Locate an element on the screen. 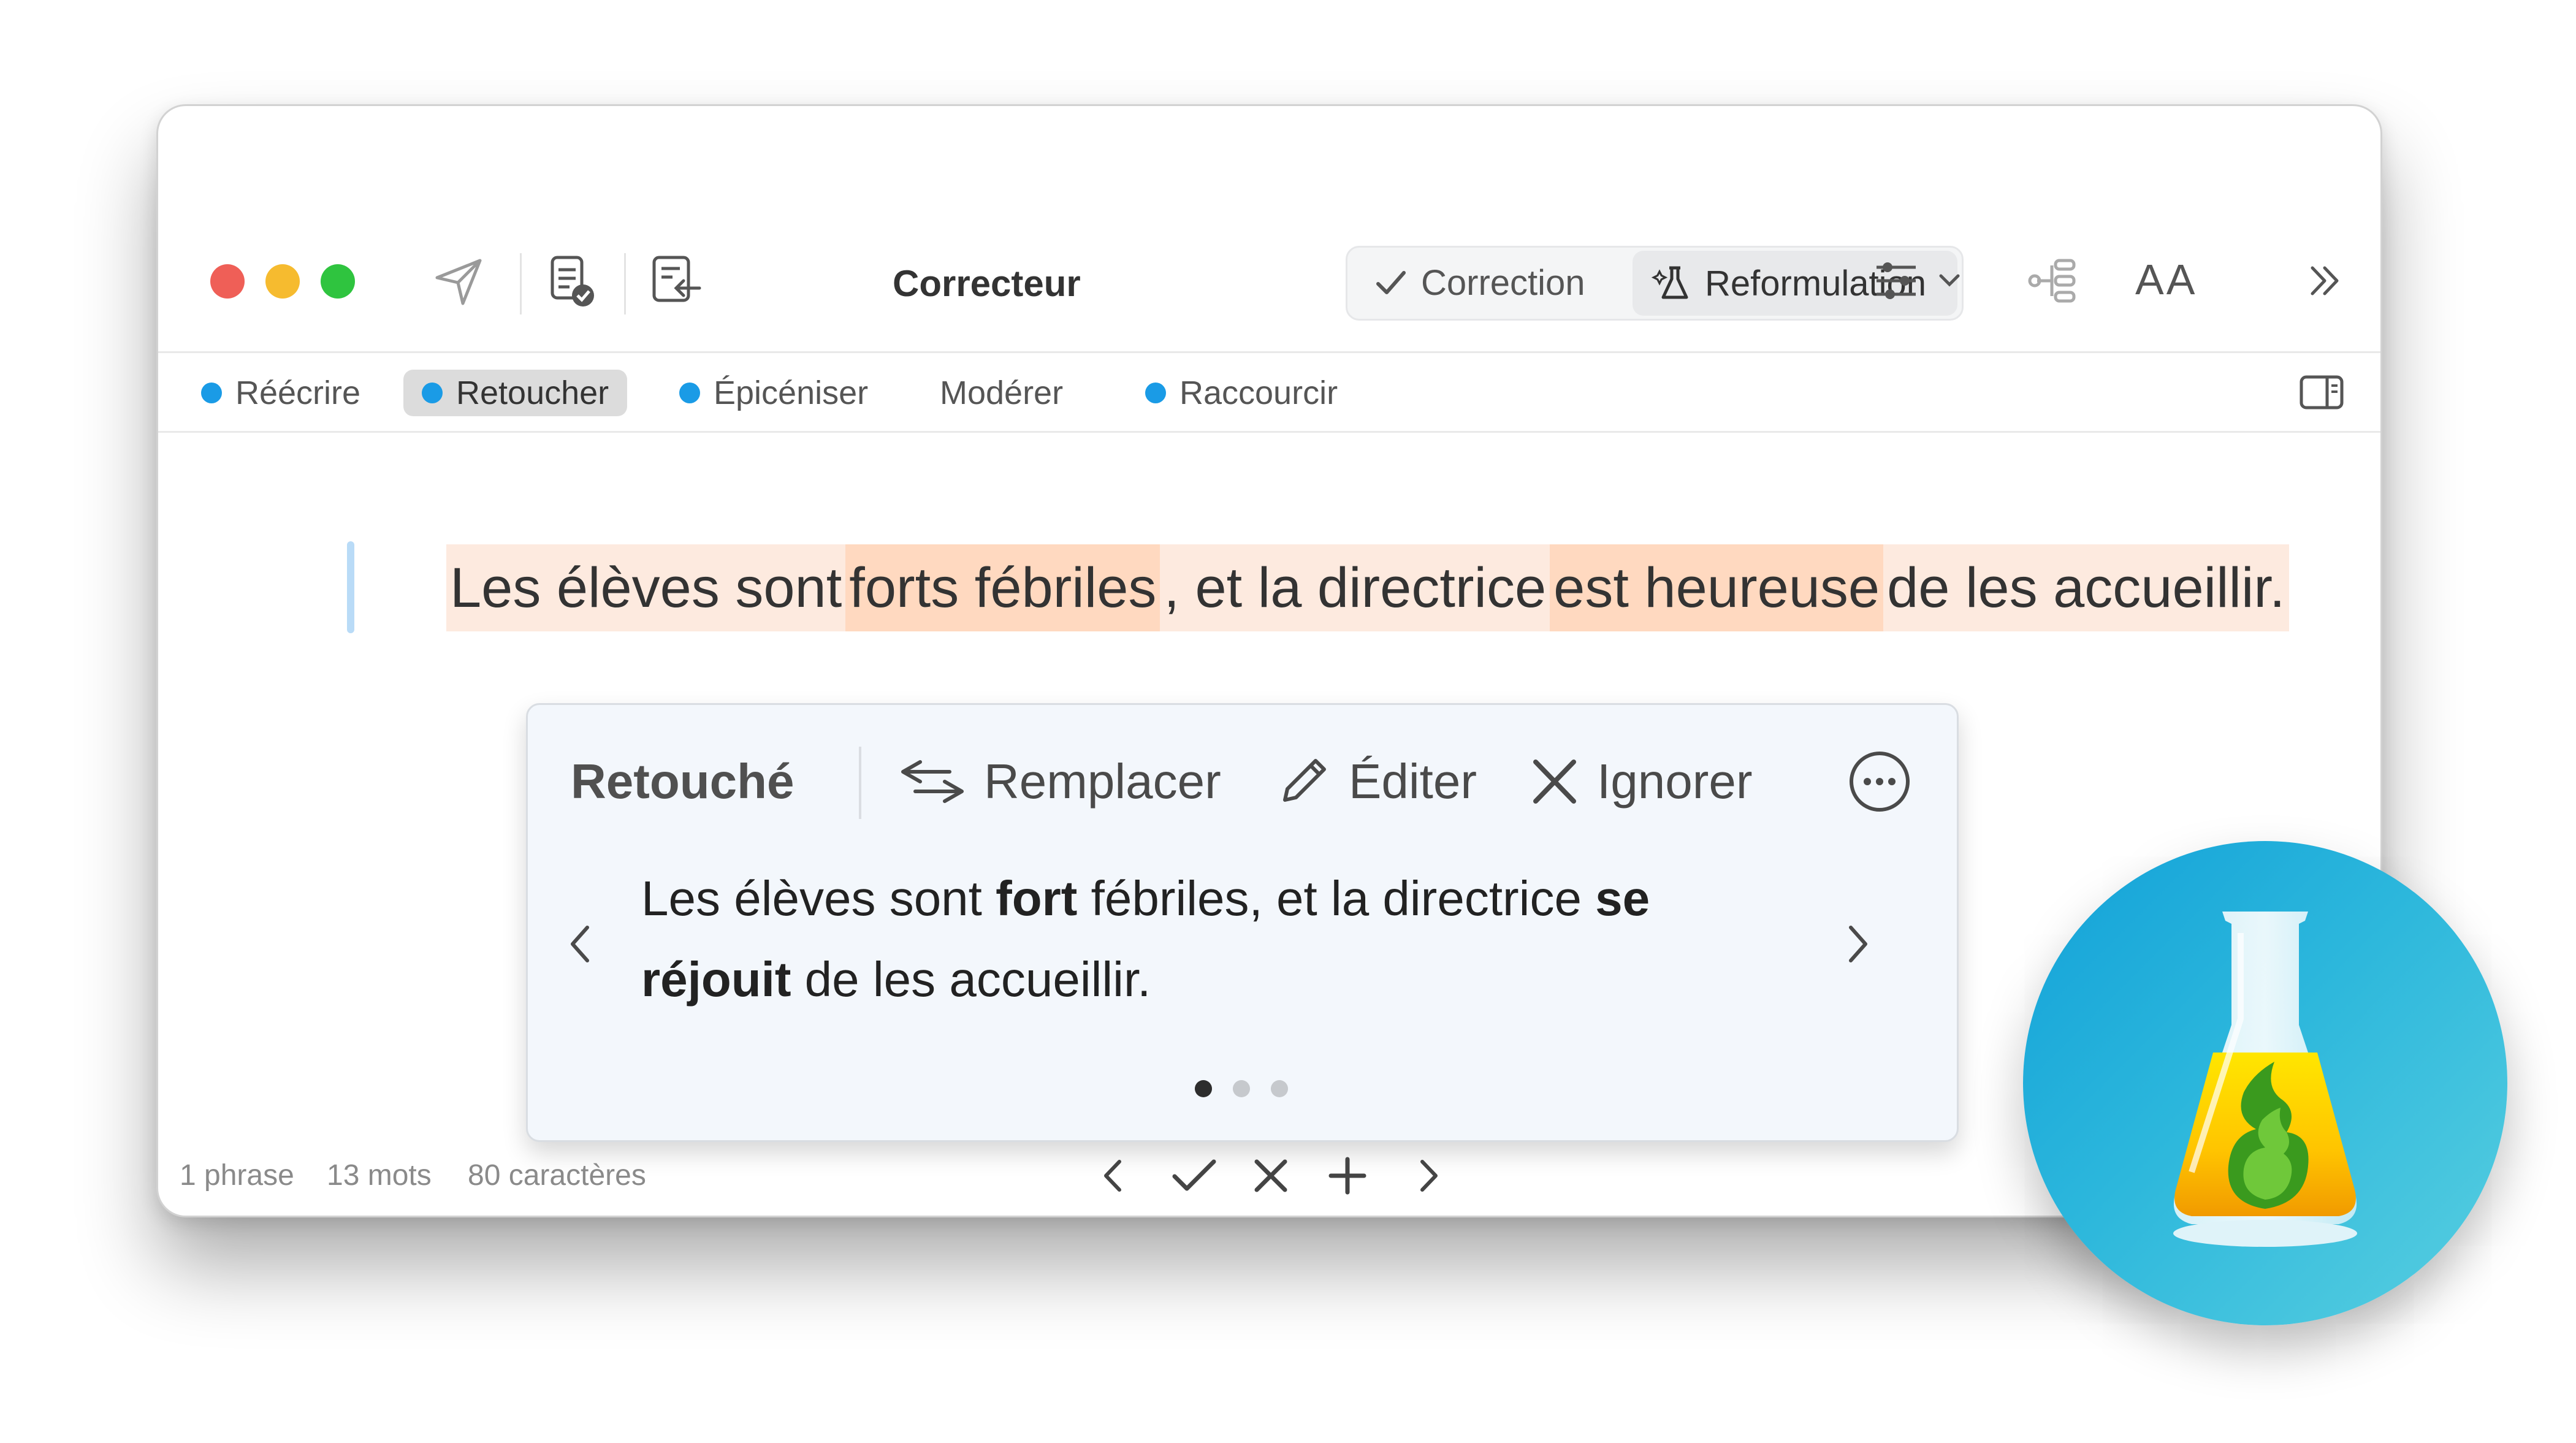 This screenshot has height=1443, width=2576. toolbar-separator is located at coordinates (1269, 352).